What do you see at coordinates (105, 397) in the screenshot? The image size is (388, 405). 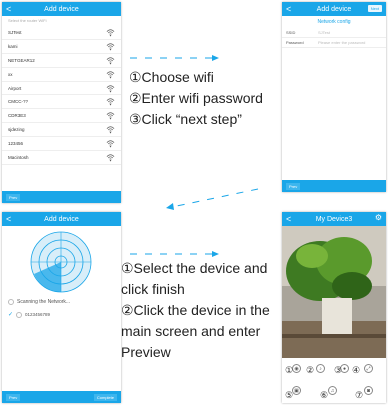 I see `complete-button: Complete` at bounding box center [105, 397].